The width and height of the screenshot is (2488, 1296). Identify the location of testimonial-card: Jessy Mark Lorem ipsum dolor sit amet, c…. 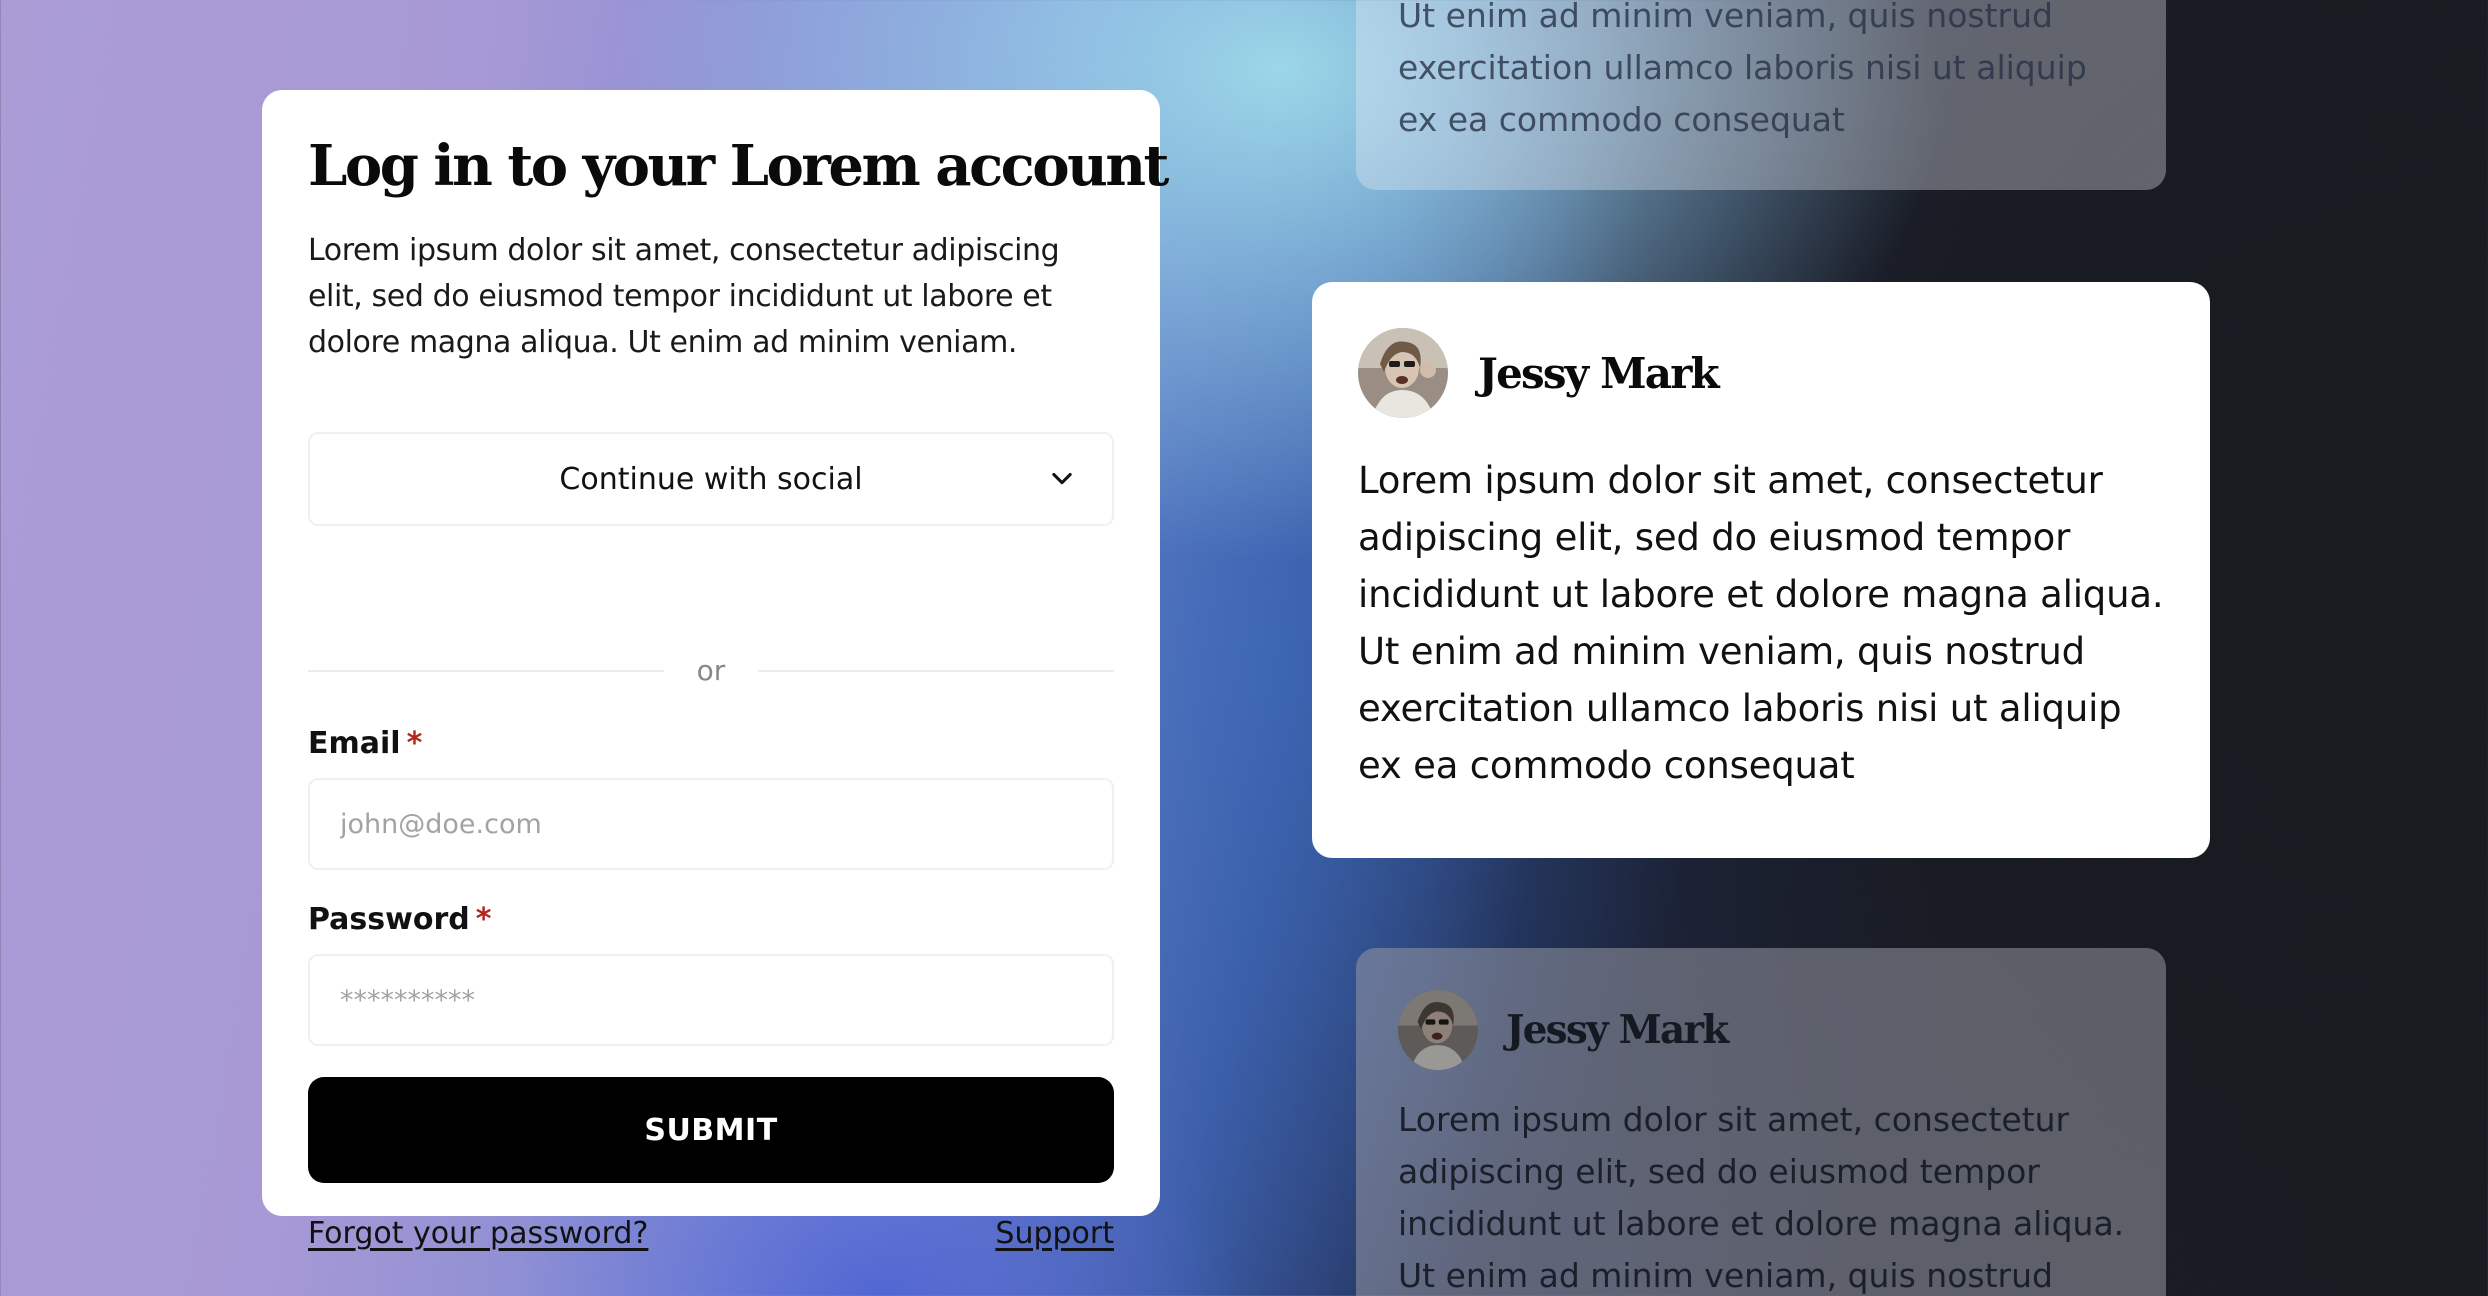
(1761, 1122).